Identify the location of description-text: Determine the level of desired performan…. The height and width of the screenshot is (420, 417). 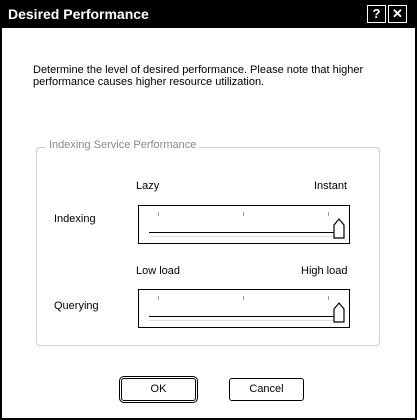
(198, 76).